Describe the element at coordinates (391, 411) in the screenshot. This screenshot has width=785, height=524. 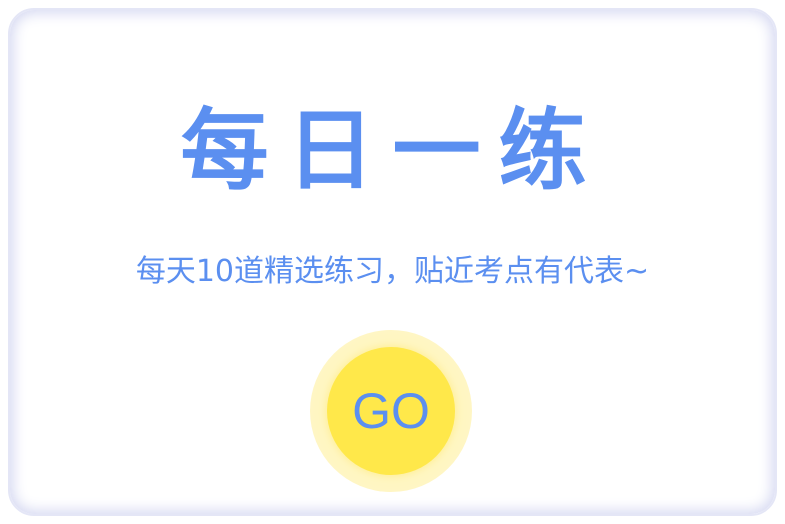
I see `go-button: GO` at that location.